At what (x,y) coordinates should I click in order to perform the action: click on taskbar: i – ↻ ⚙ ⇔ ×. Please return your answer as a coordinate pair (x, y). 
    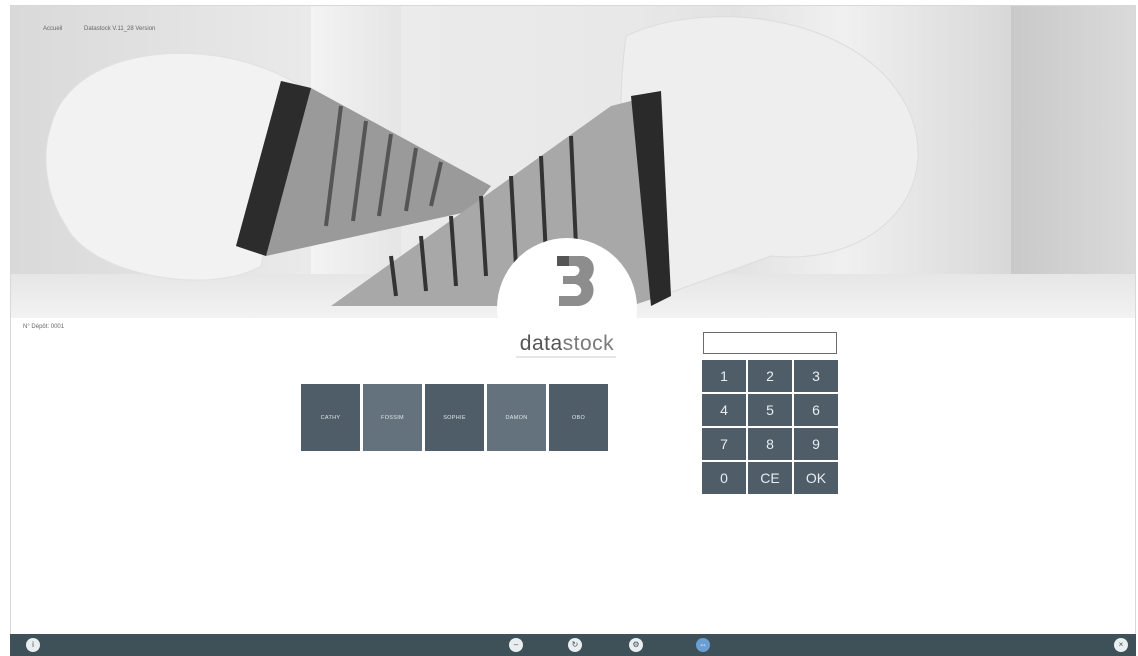
    Looking at the image, I should click on (573, 645).